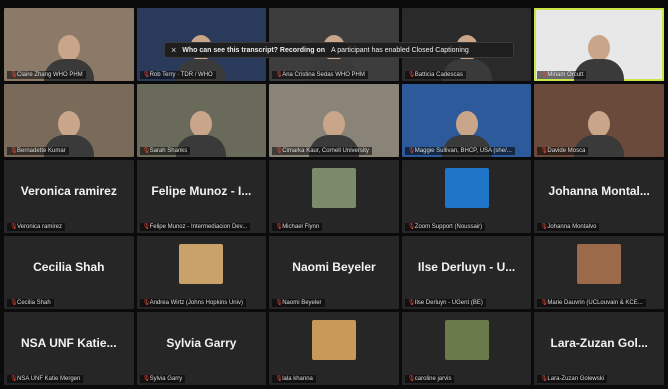 The image size is (668, 389). I want to click on participant-display-name: Cecilia Shah, so click(69, 266).